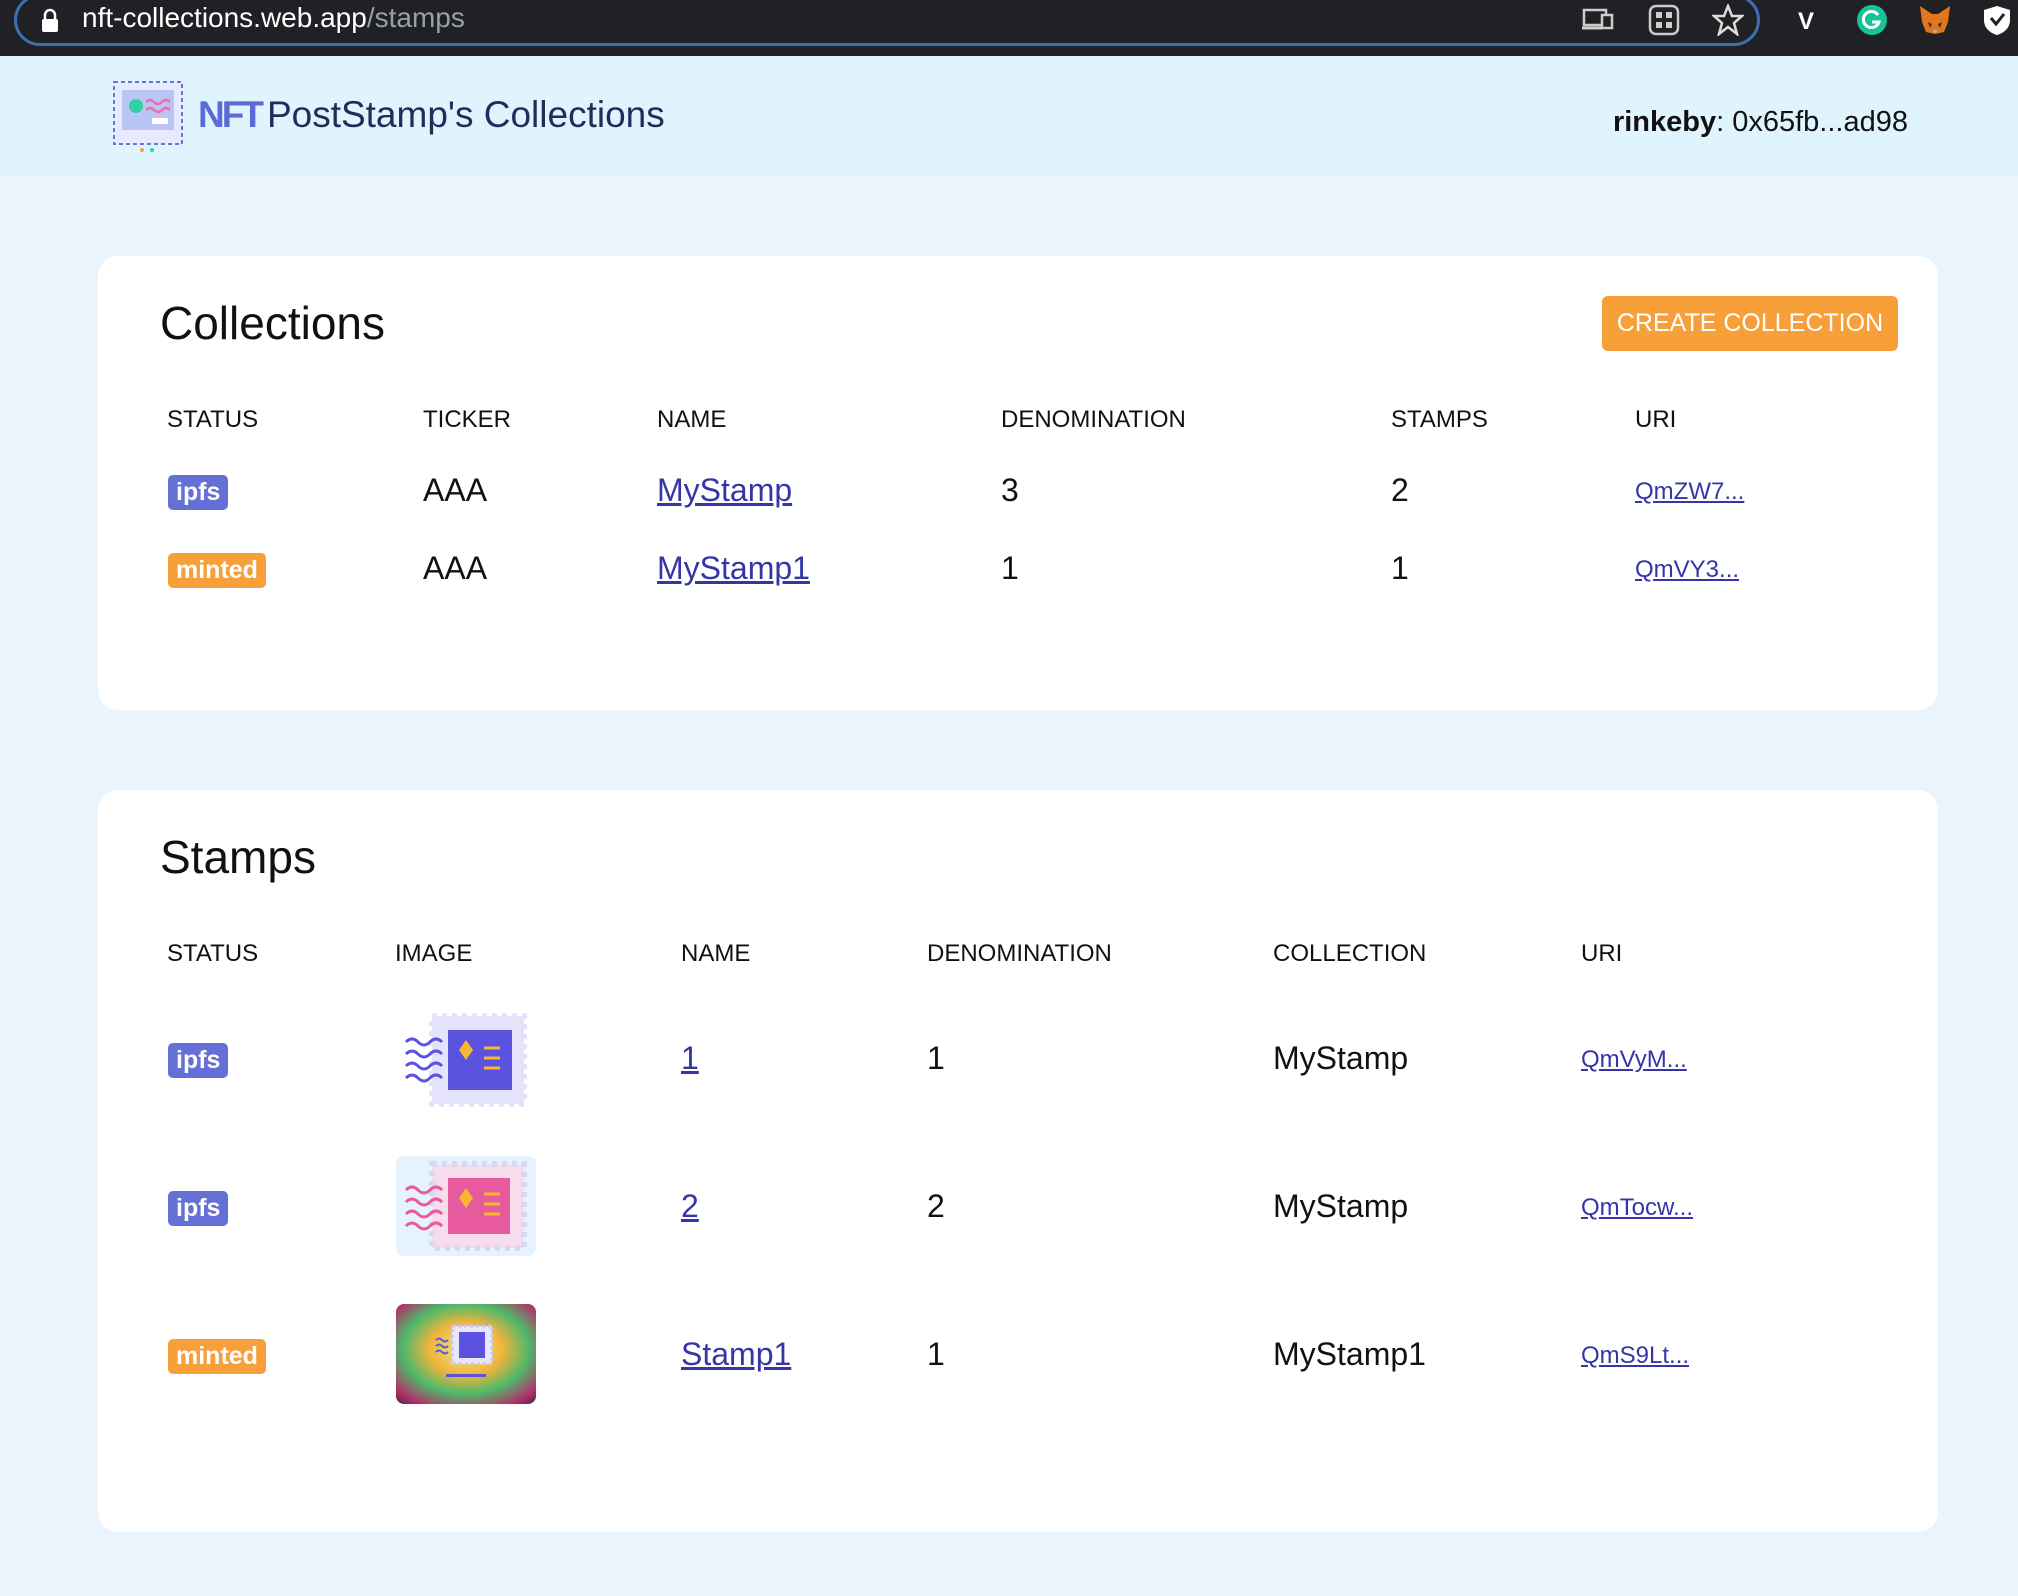 This screenshot has height=1596, width=2018. I want to click on stamps-title: Stamps, so click(238, 857).